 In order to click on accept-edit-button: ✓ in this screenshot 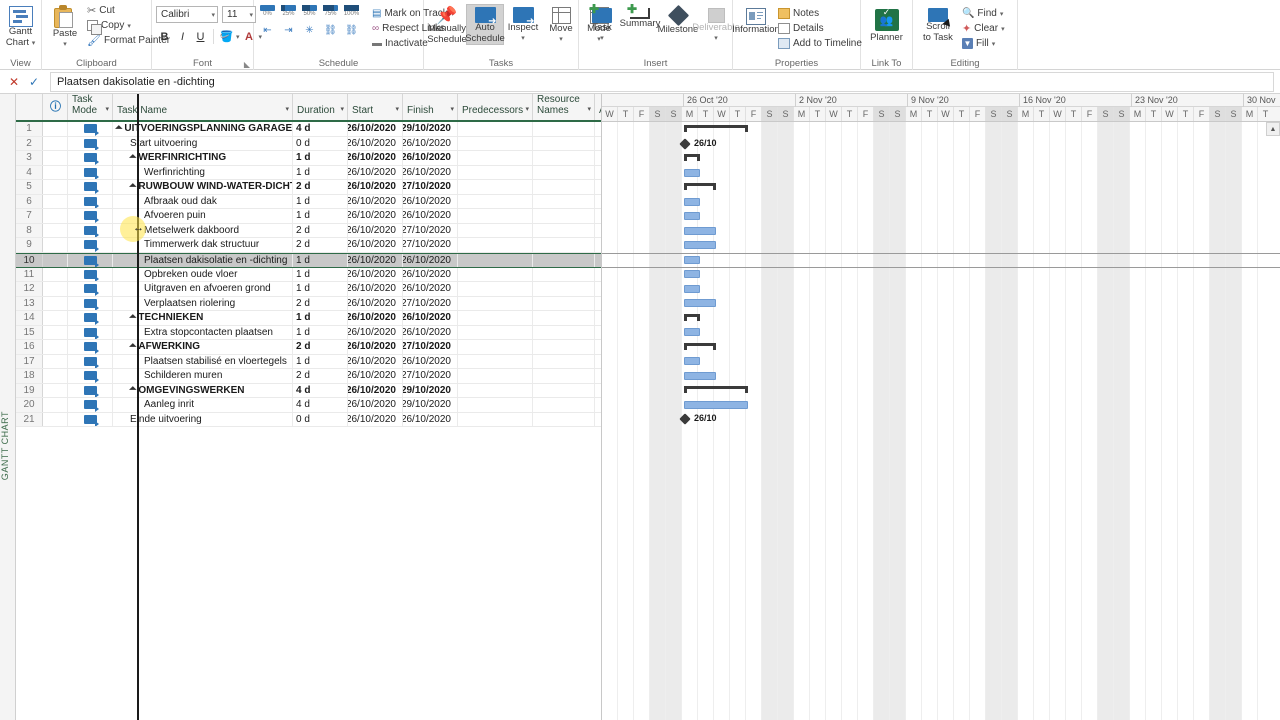, I will do `click(34, 82)`.